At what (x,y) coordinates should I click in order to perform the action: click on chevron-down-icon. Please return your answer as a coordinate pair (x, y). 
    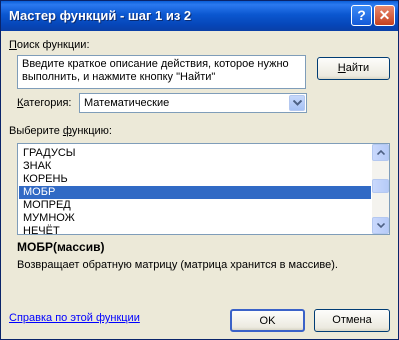
    Looking at the image, I should click on (297, 103).